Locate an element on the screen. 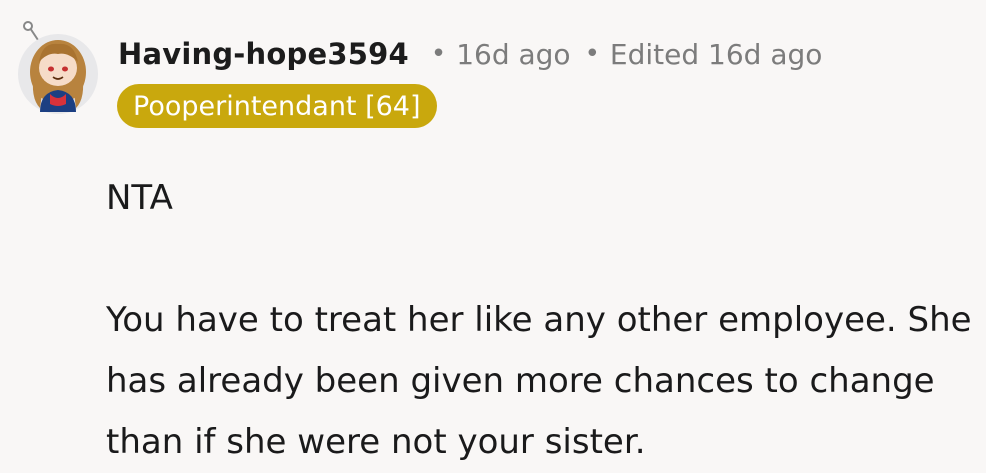  comment-timestamp: 16d ago is located at coordinates (513, 54).